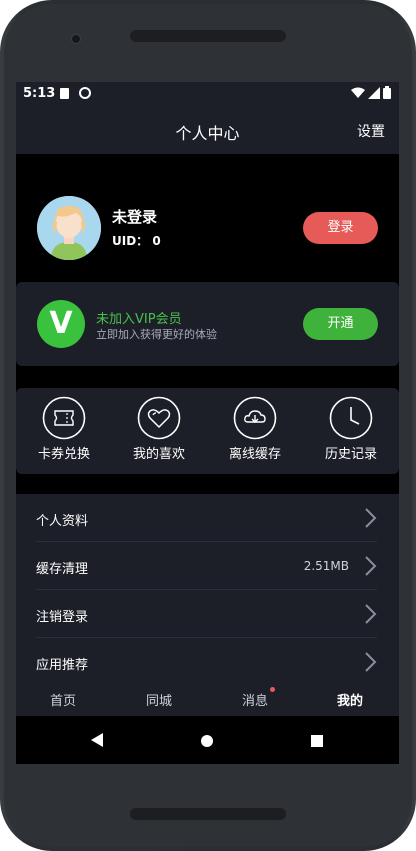  What do you see at coordinates (207, 218) in the screenshot?
I see `profile-section: 未登录 UID： 0 登录` at bounding box center [207, 218].